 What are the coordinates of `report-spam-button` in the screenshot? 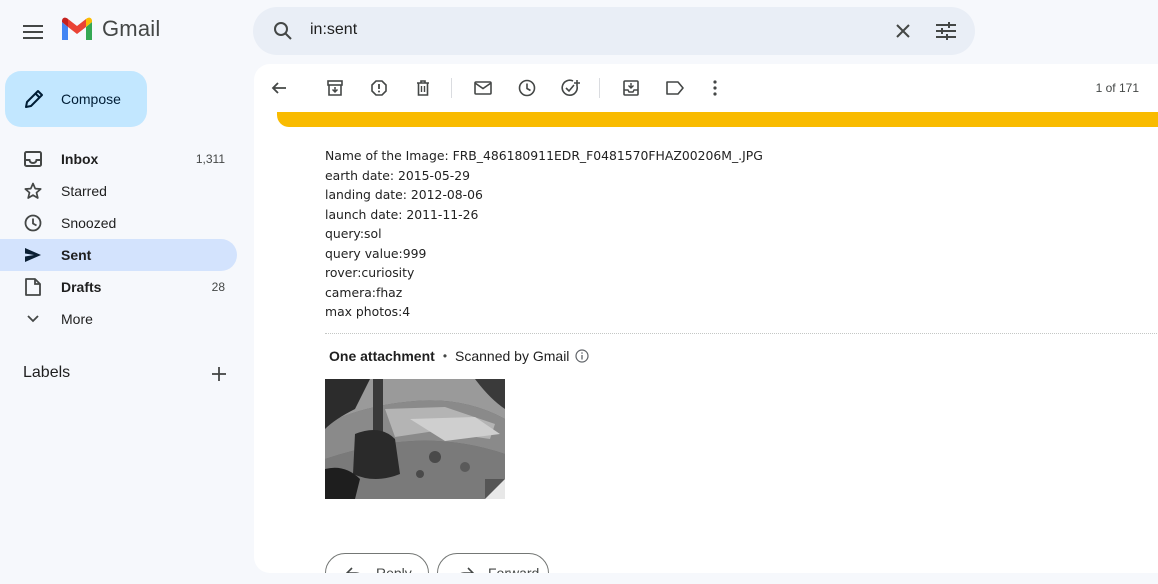 It's located at (379, 88).